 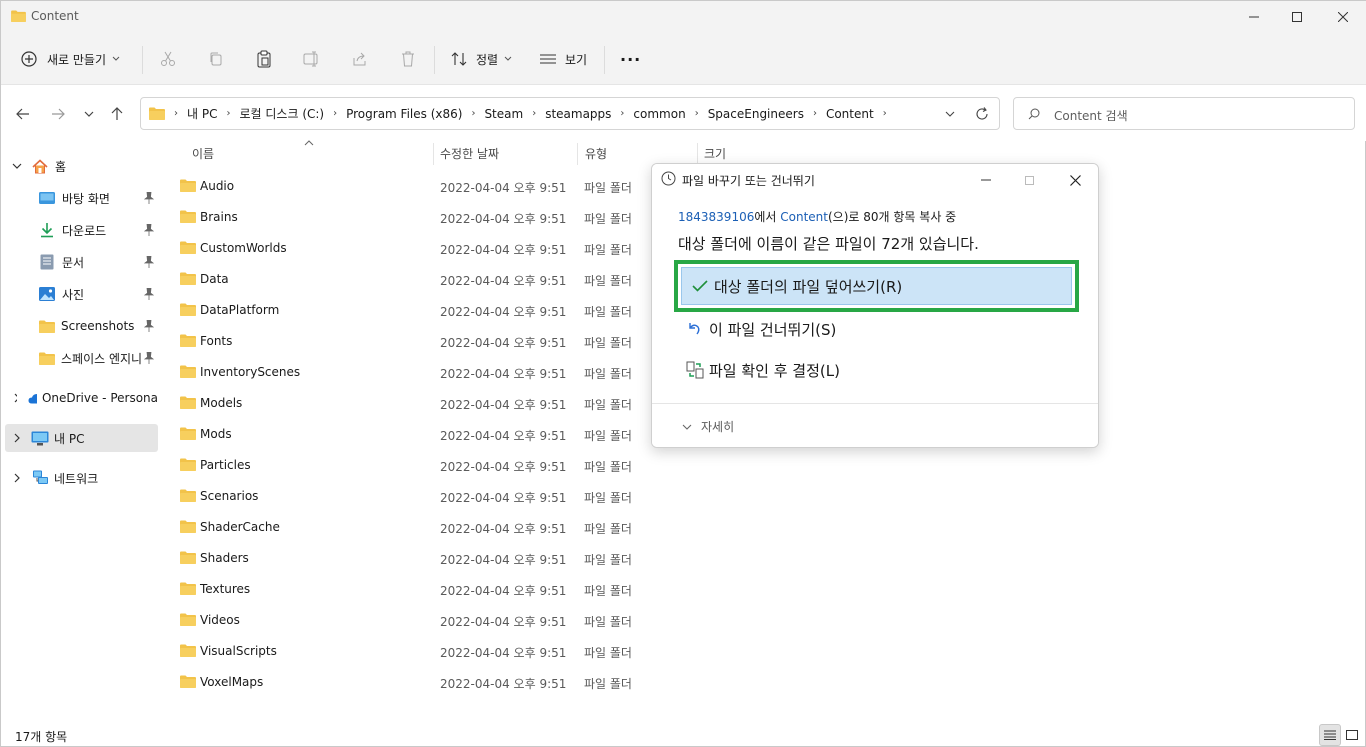 I want to click on breadcrumb-steamapps: steamapps, so click(x=578, y=114).